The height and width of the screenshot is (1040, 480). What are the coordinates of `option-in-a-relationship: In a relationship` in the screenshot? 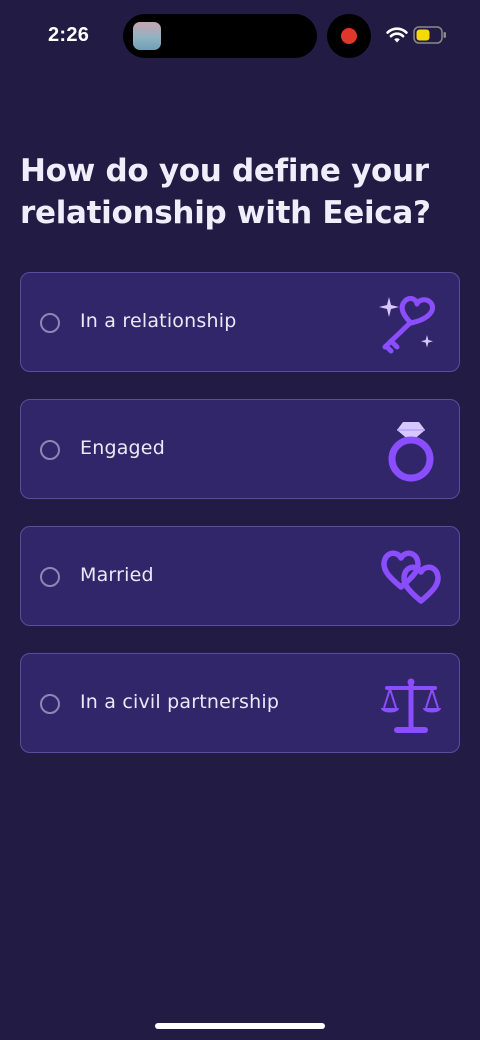 It's located at (240, 322).